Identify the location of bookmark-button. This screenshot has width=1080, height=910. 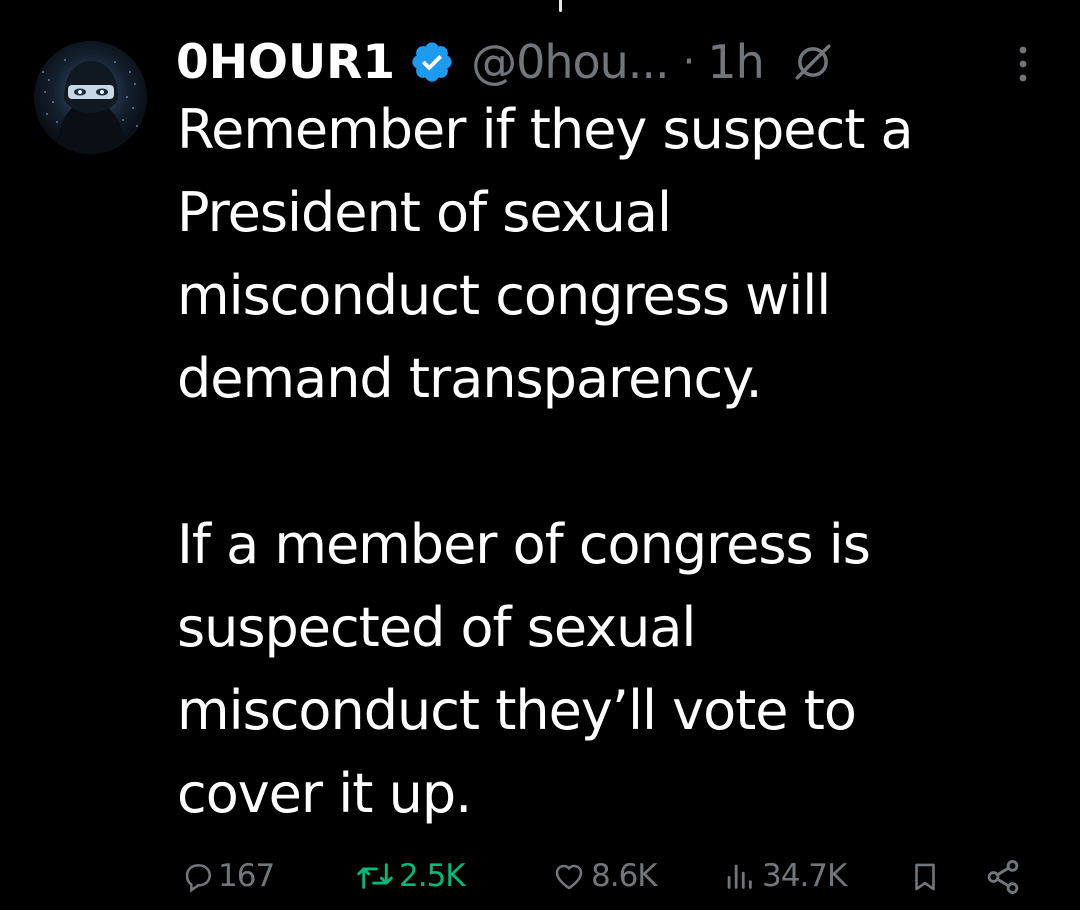
(925, 877).